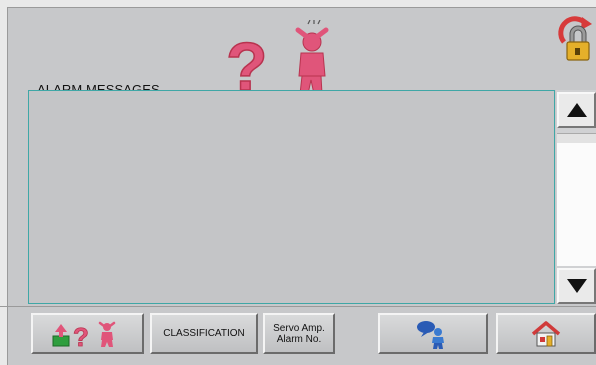 The image size is (596, 365). I want to click on home-button, so click(546, 333).